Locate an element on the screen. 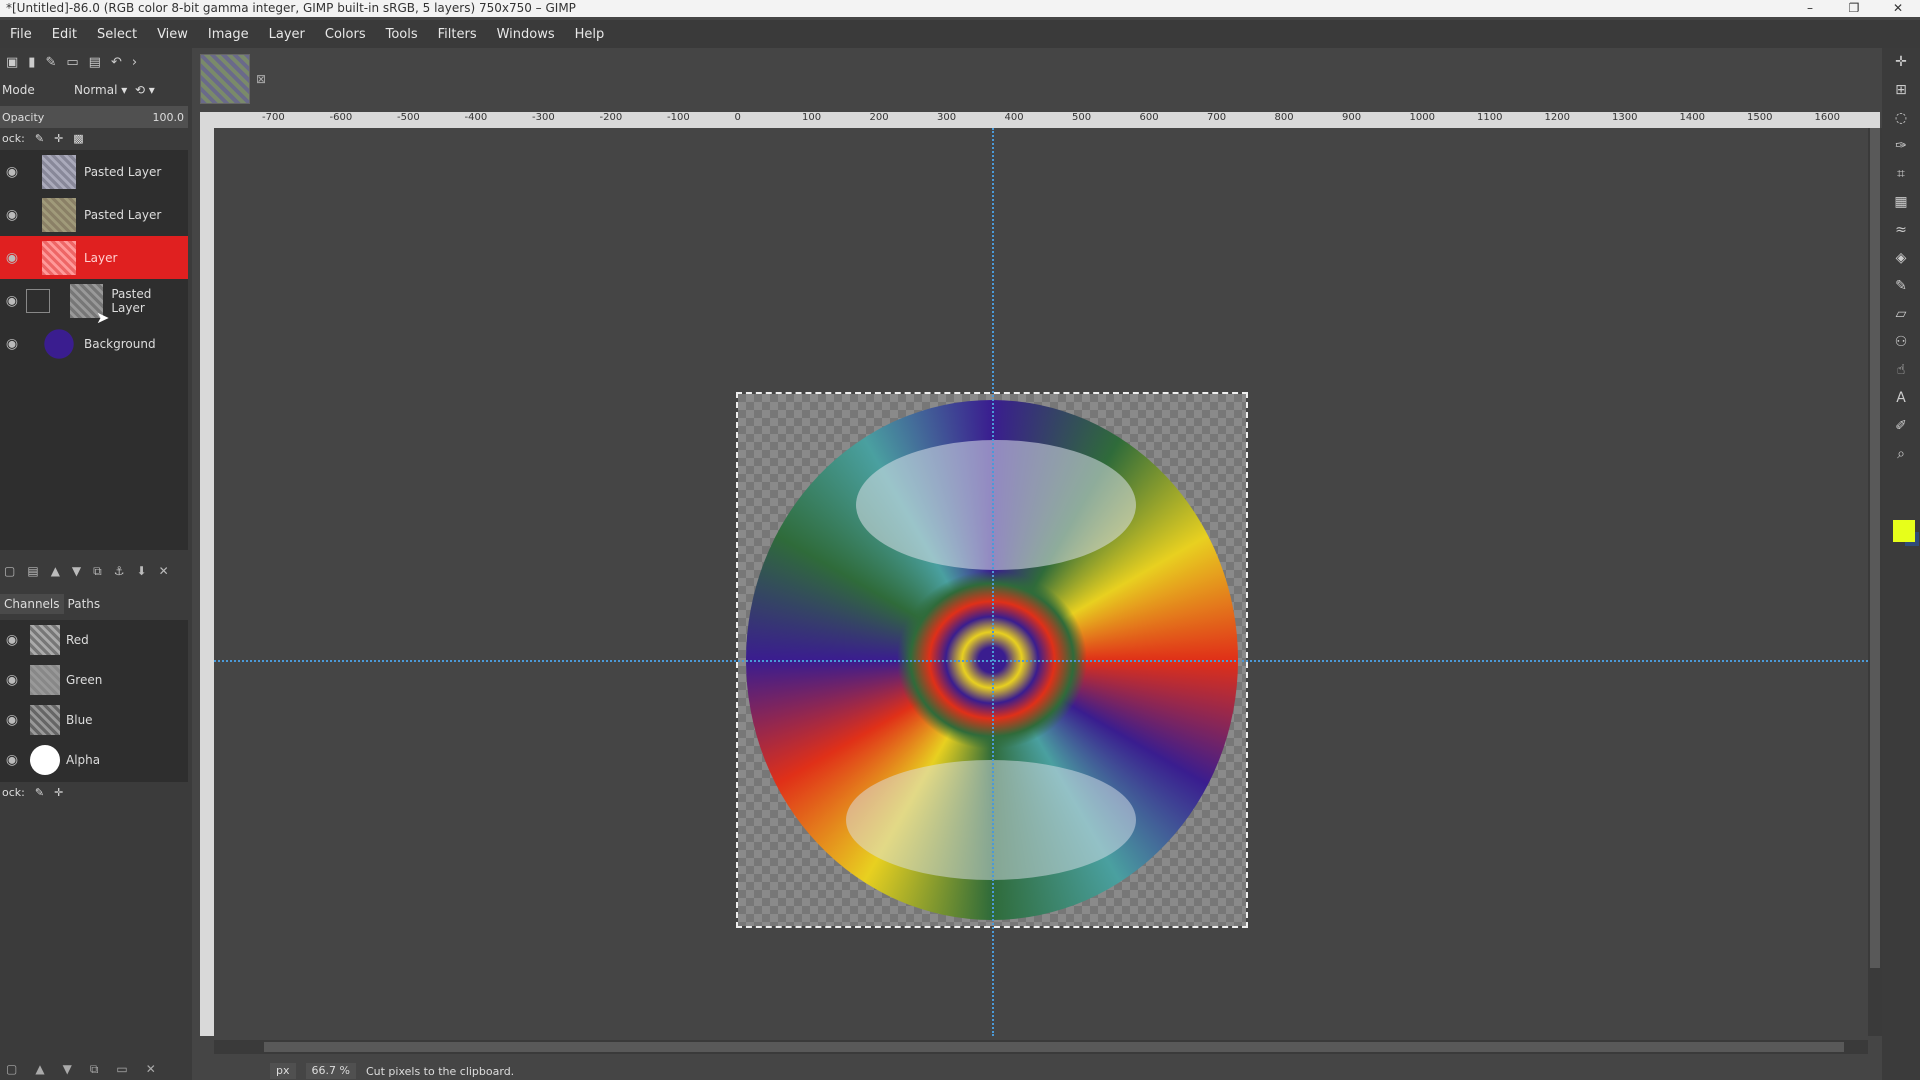 This screenshot has height=1080, width=1920. zoom-tool-icon: ⌕ is located at coordinates (1901, 454).